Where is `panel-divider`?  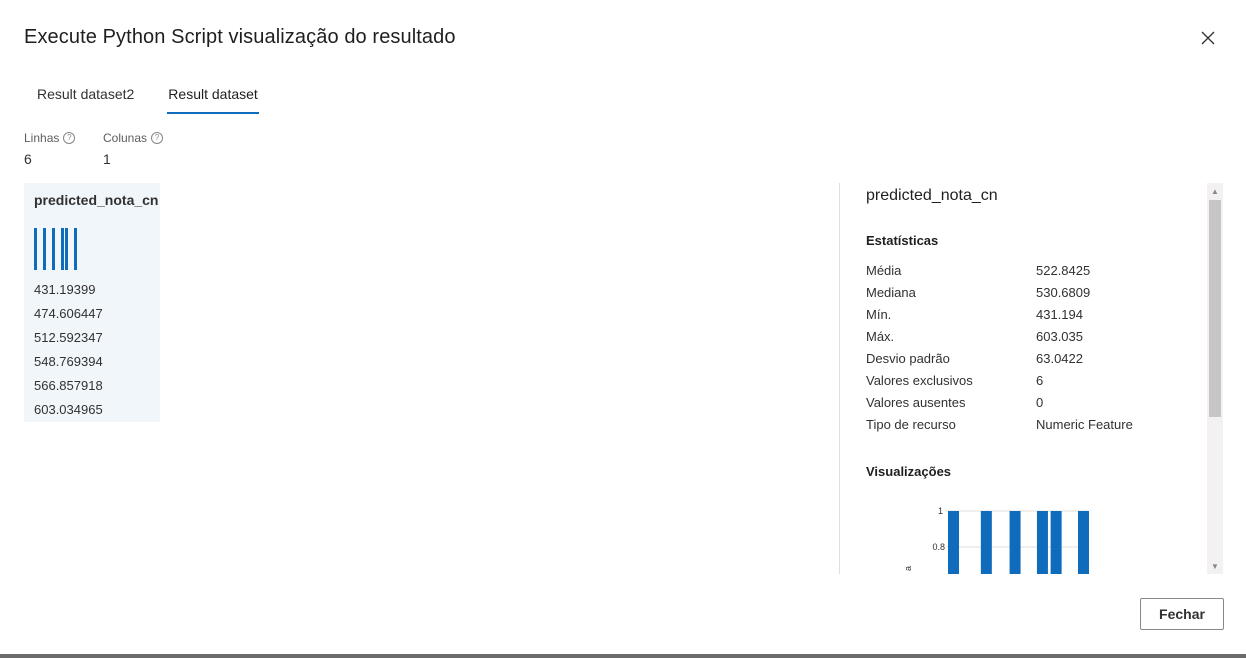
panel-divider is located at coordinates (839, 378).